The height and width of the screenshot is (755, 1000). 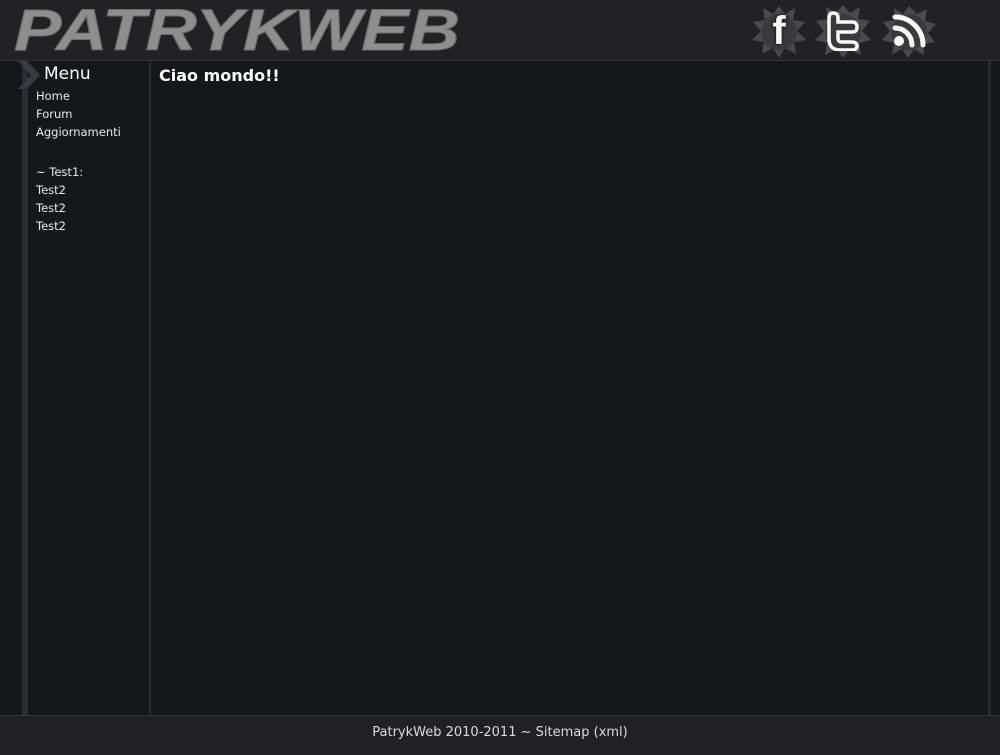 I want to click on rss-link, so click(x=909, y=31).